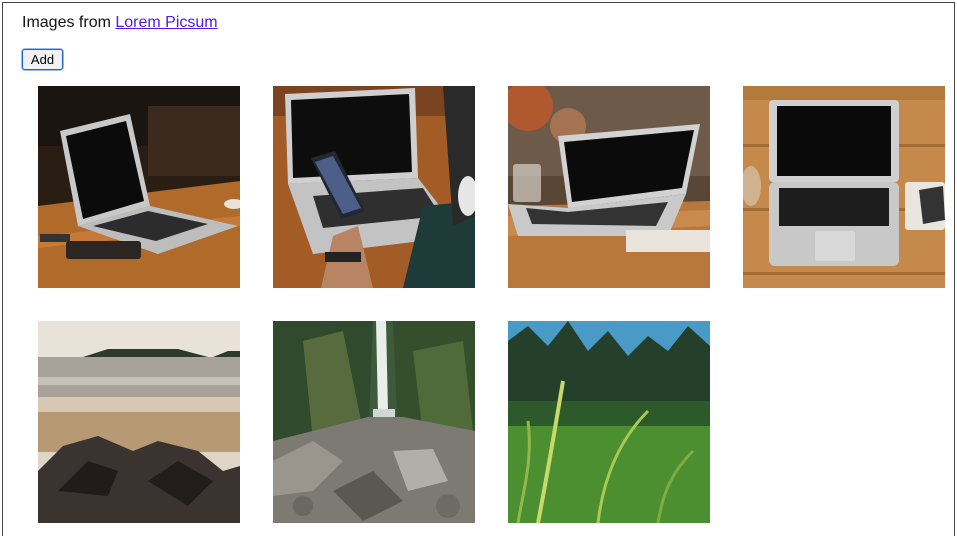 The width and height of the screenshot is (957, 536). Describe the element at coordinates (69, 22) in the screenshot. I see `intro-prefix: Images from` at that location.